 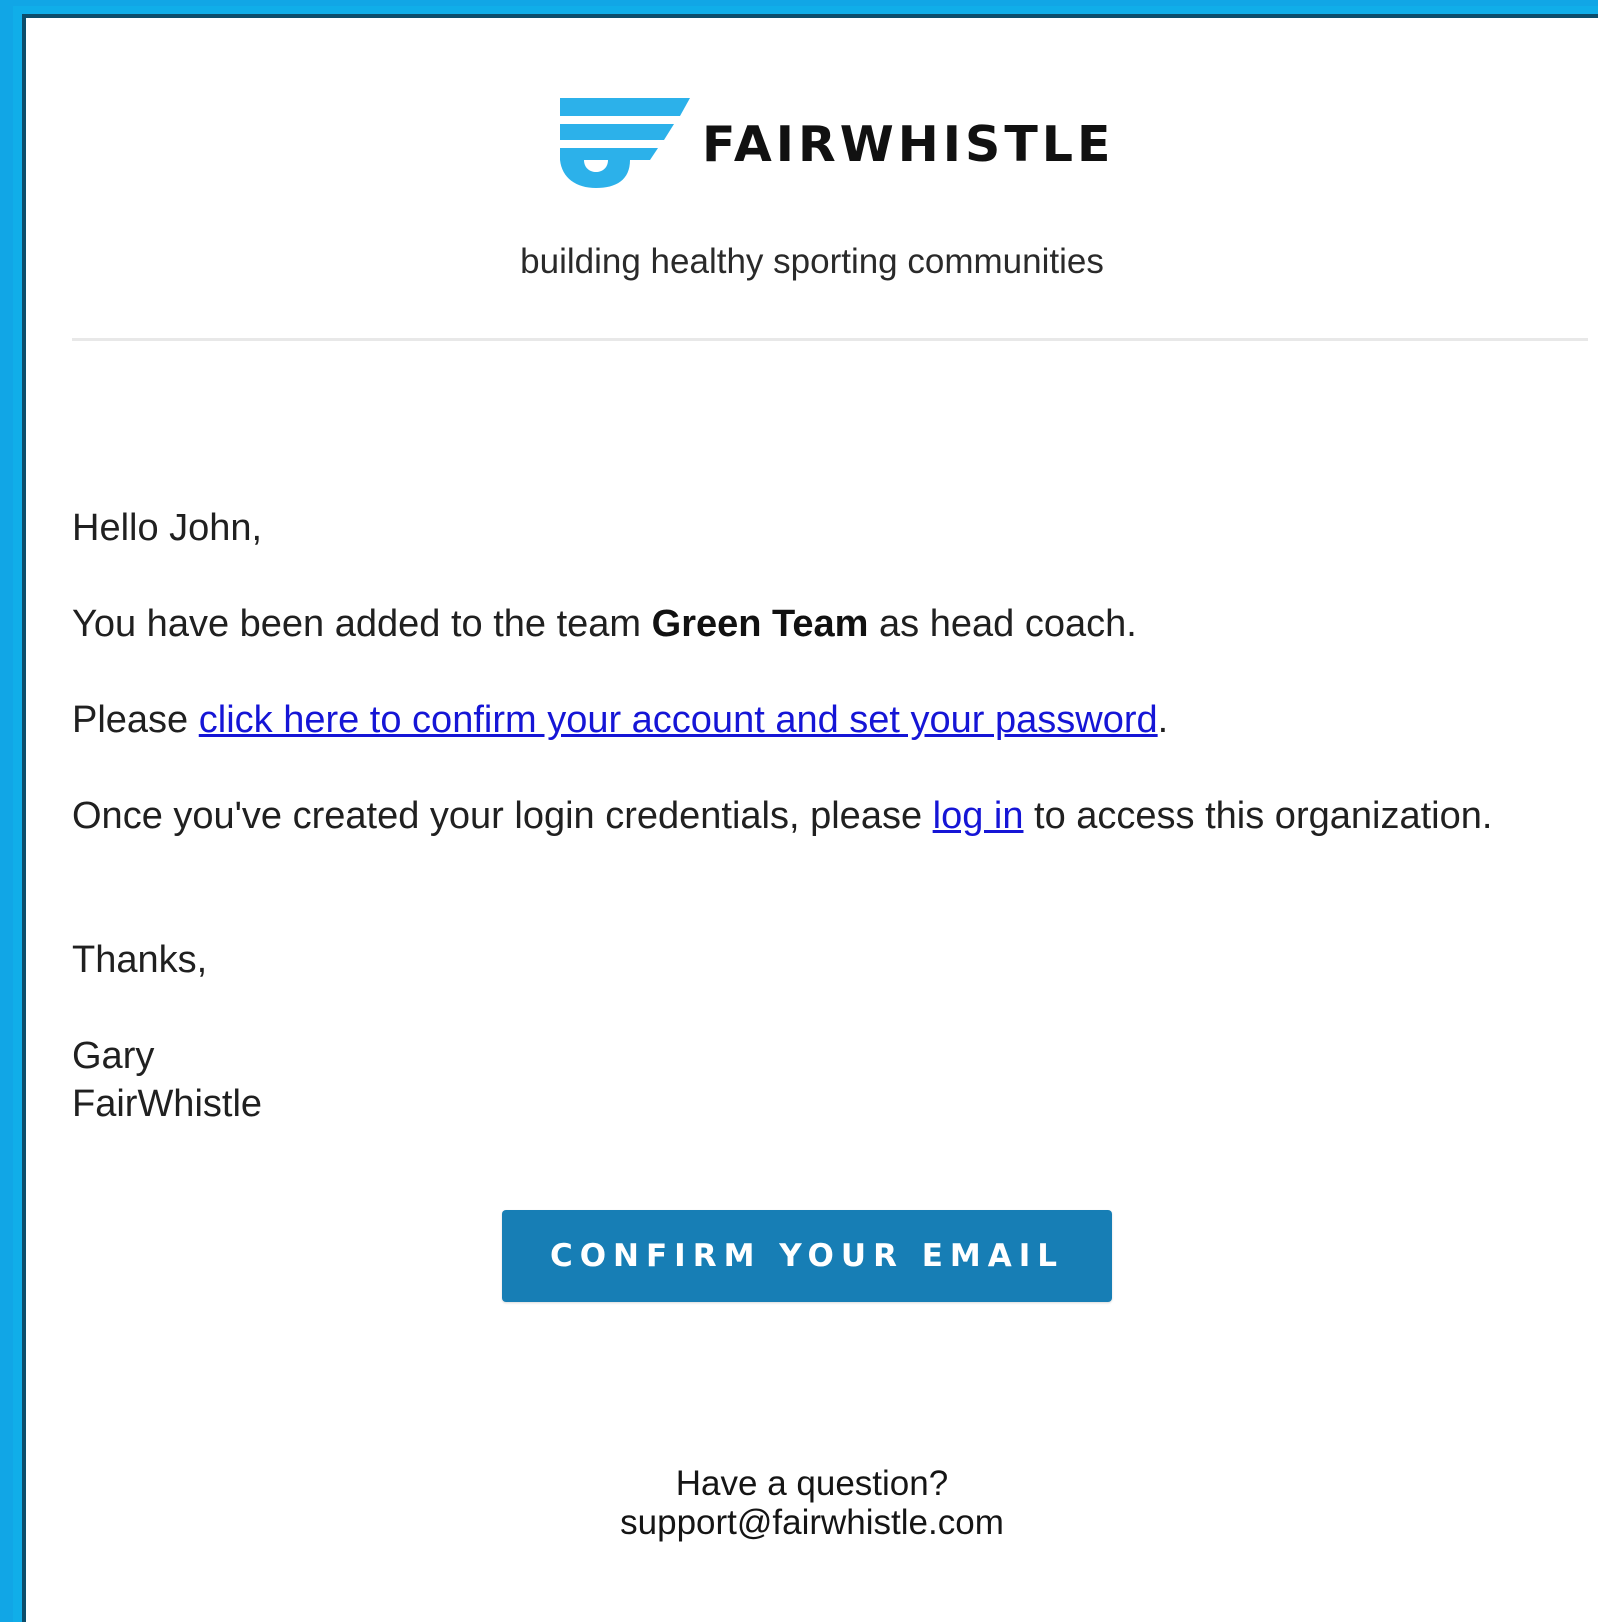 I want to click on confirm-email-button: CONFIRM YOUR EMAIL, so click(x=807, y=1256).